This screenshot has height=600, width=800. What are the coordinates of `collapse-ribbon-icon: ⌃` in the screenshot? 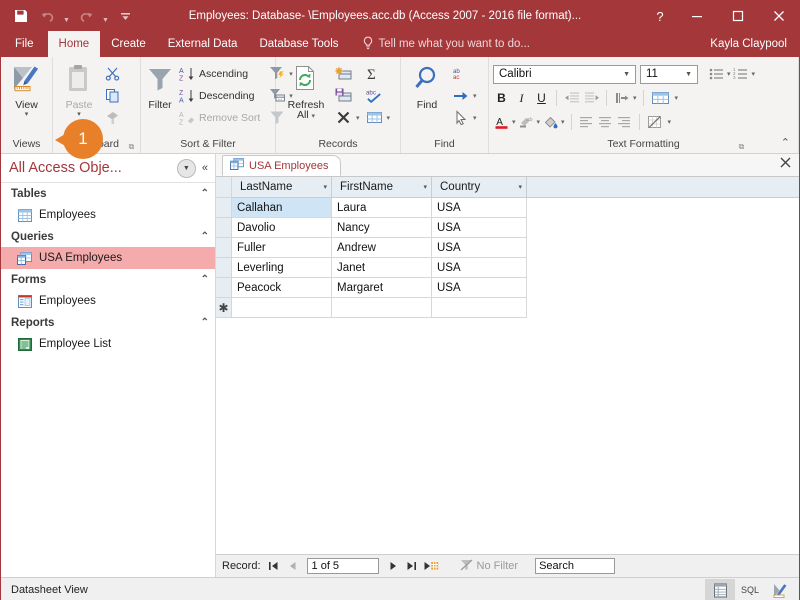 It's located at (785, 143).